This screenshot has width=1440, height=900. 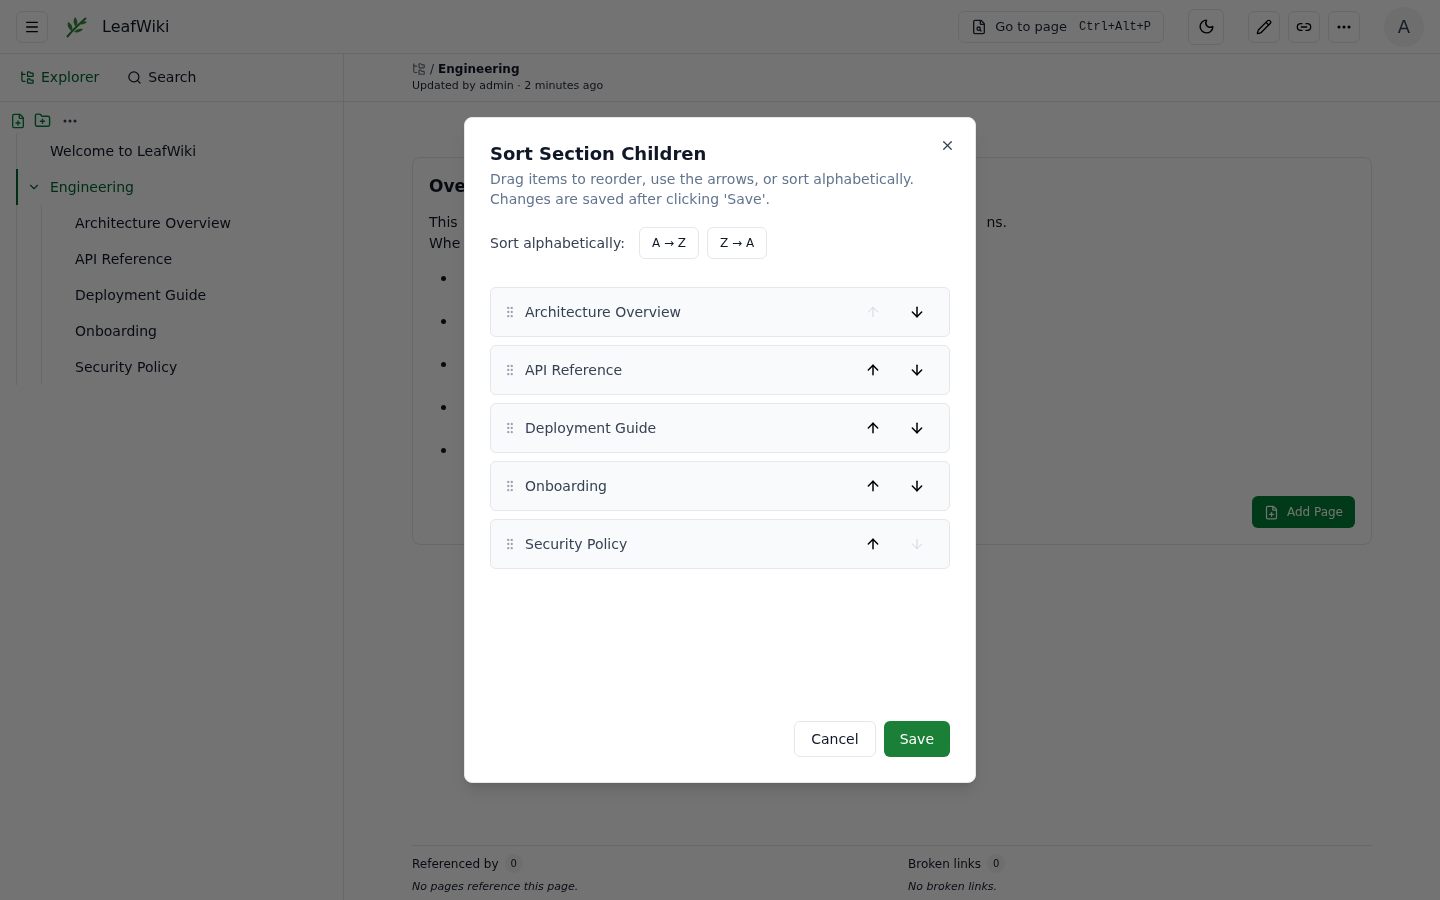 I want to click on sort-item: Deployment Guide, so click(x=720, y=428).